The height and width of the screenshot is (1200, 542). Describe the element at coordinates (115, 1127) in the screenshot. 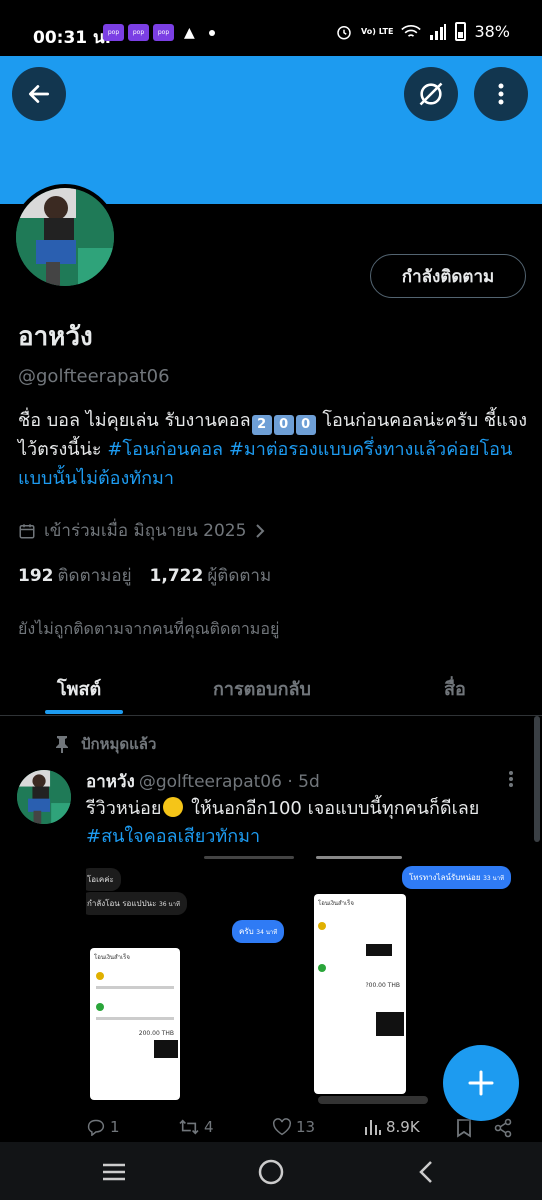

I see `reply-count: 1` at that location.